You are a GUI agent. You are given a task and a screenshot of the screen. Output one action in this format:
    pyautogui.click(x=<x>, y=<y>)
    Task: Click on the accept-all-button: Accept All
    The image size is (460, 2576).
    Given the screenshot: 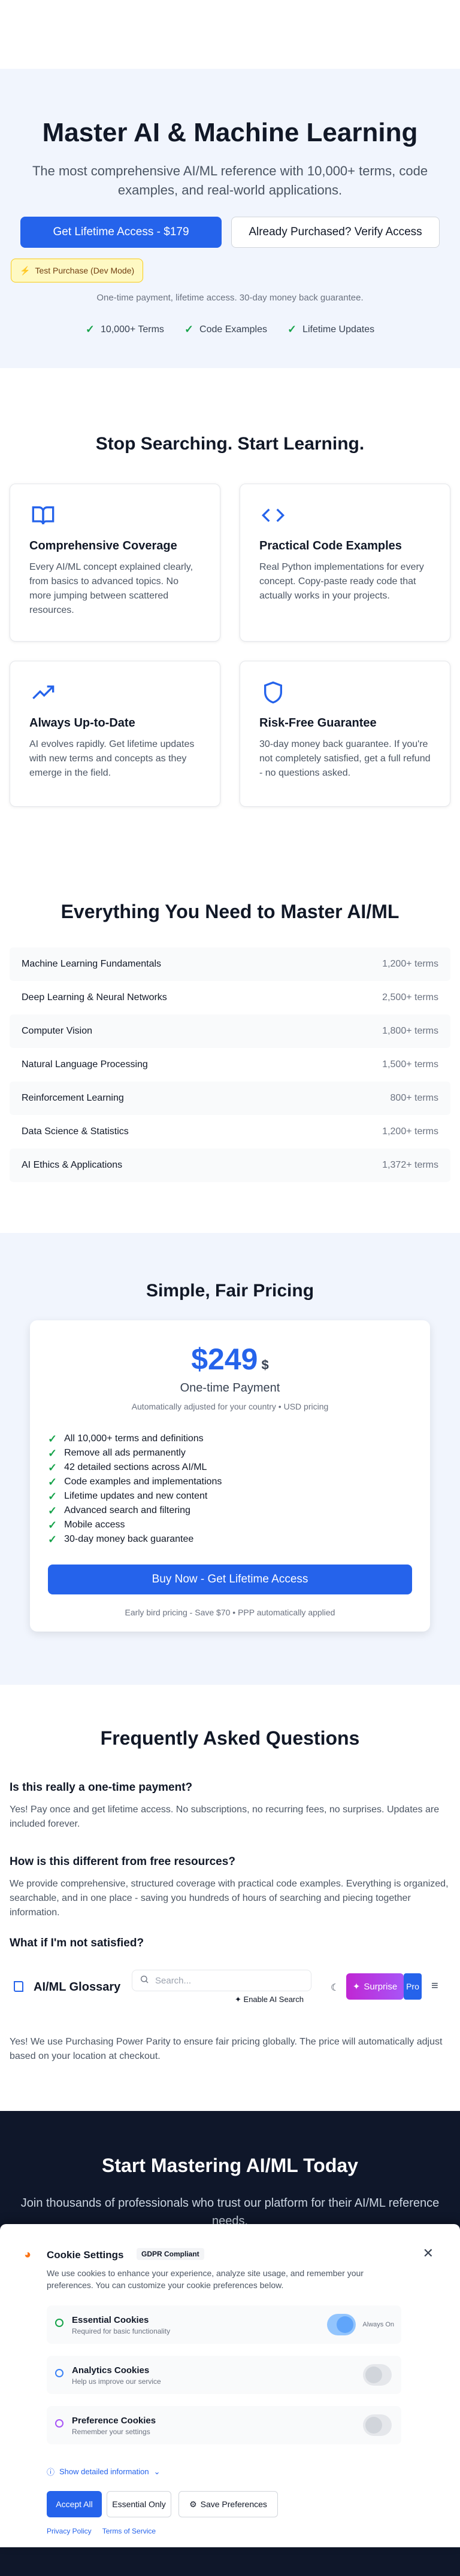 What is the action you would take?
    pyautogui.click(x=74, y=2504)
    